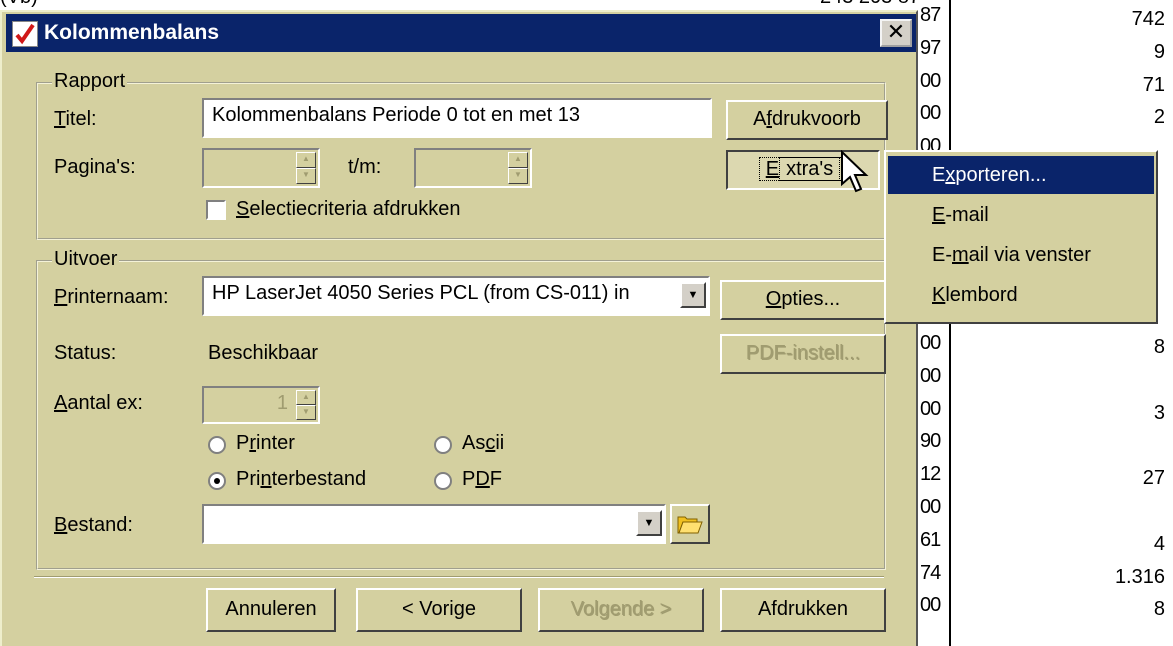 This screenshot has height=646, width=1173. I want to click on radio-printer-mnemonic: r, so click(253, 443).